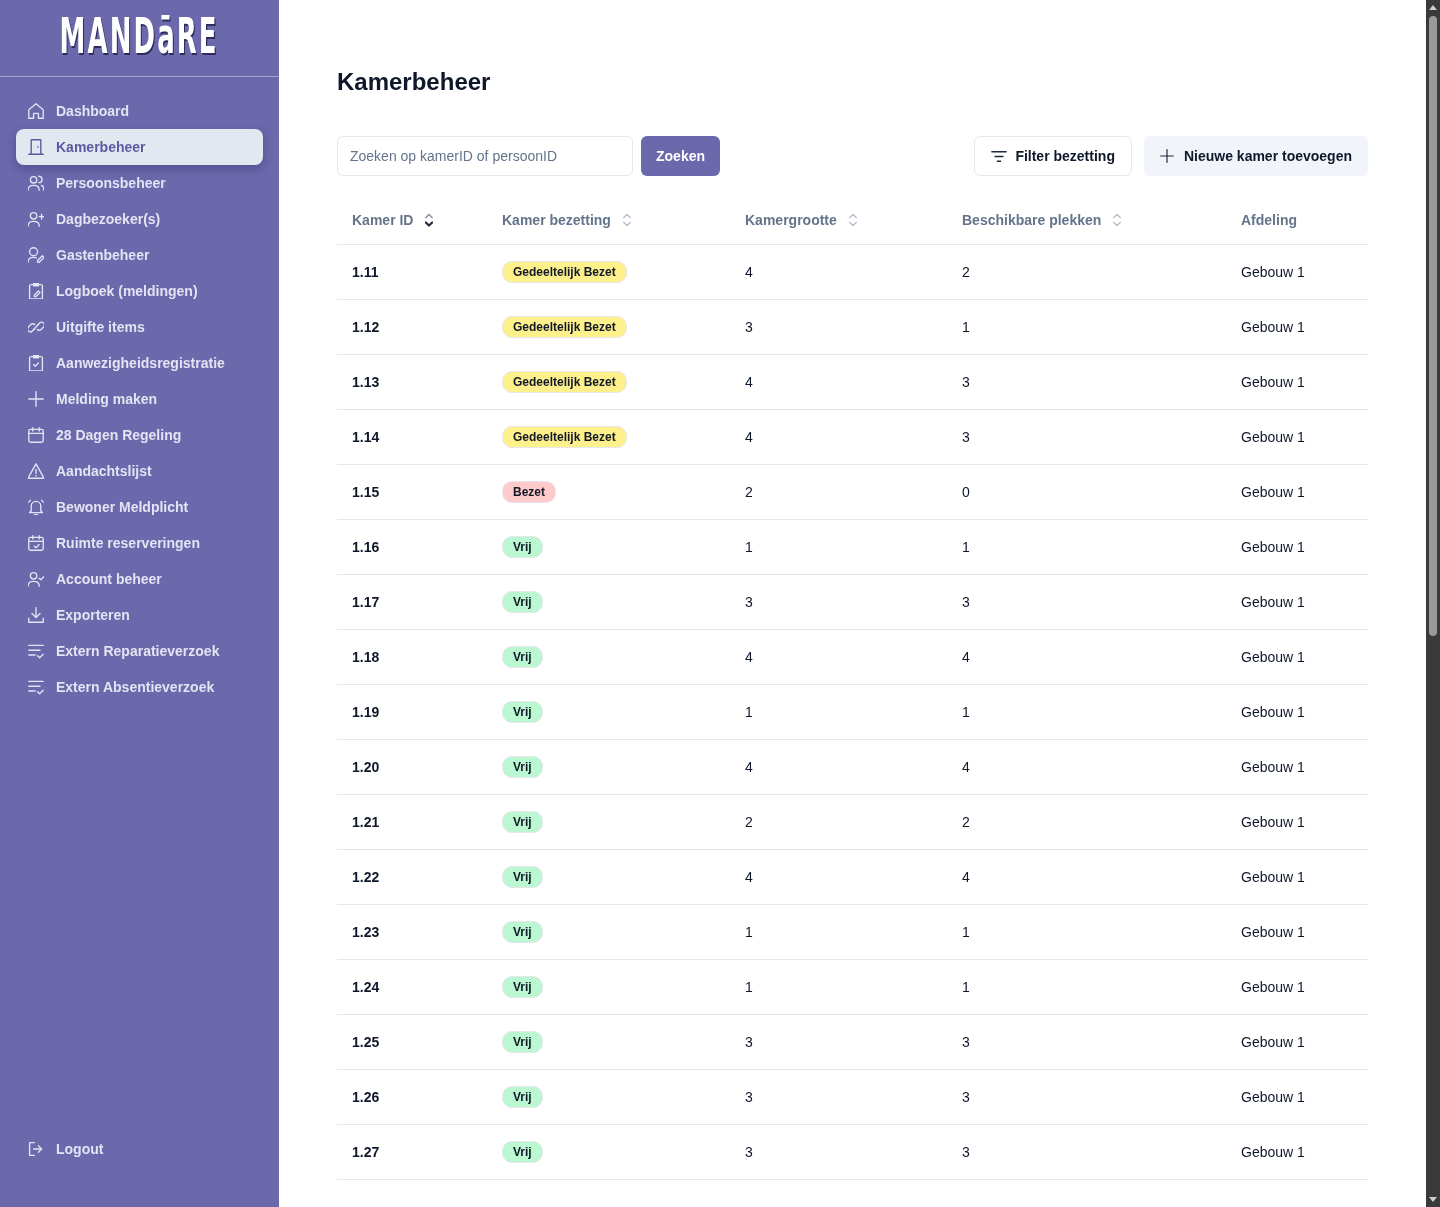  Describe the element at coordinates (139, 36) in the screenshot. I see `logo: MANDāRE` at that location.